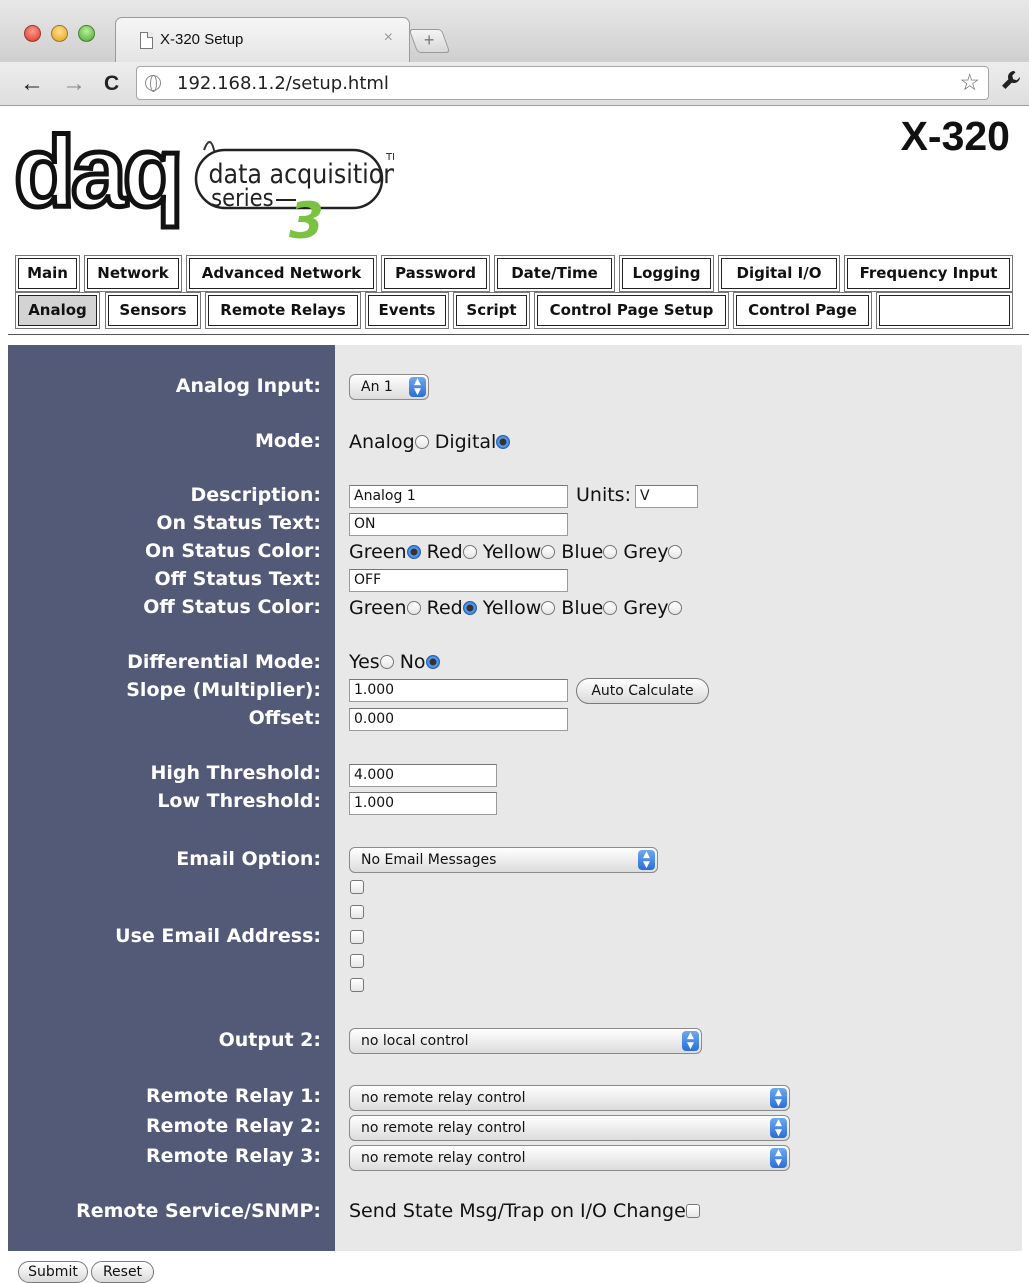 The width and height of the screenshot is (1029, 1283). What do you see at coordinates (224, 662) in the screenshot?
I see `differential-mode-label: Differential Mode:` at bounding box center [224, 662].